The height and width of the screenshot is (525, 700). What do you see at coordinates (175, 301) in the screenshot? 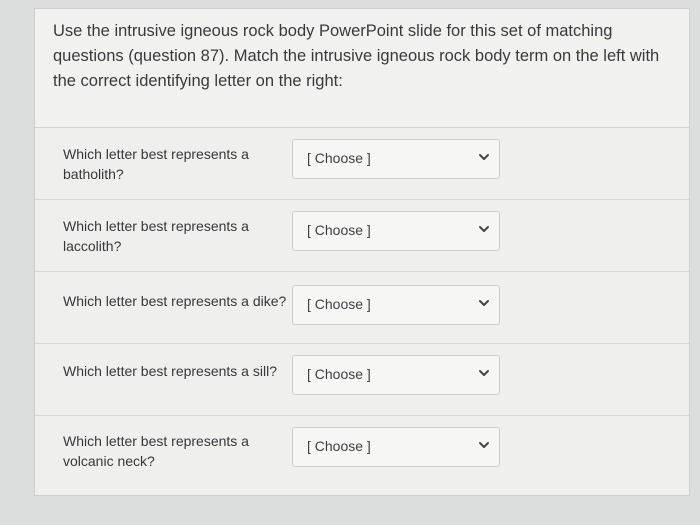
I see `match-prompt: Which letter best represents a dike?` at bounding box center [175, 301].